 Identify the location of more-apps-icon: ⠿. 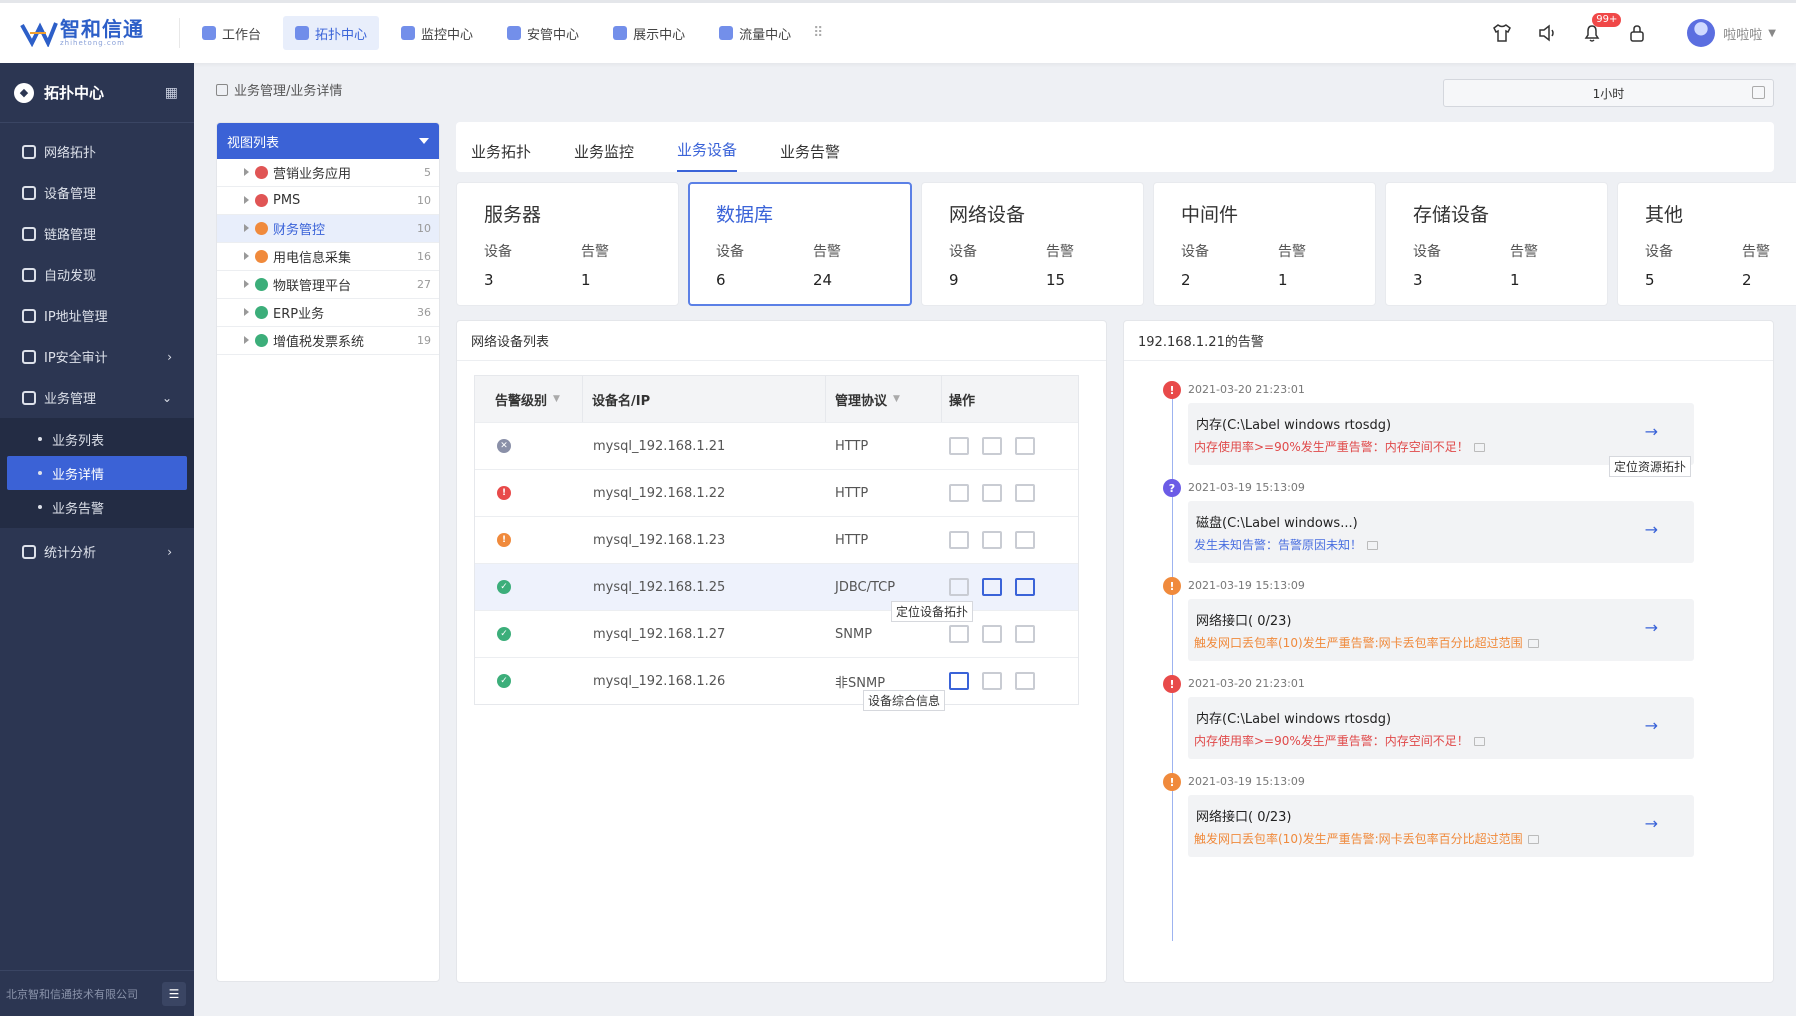
(818, 33).